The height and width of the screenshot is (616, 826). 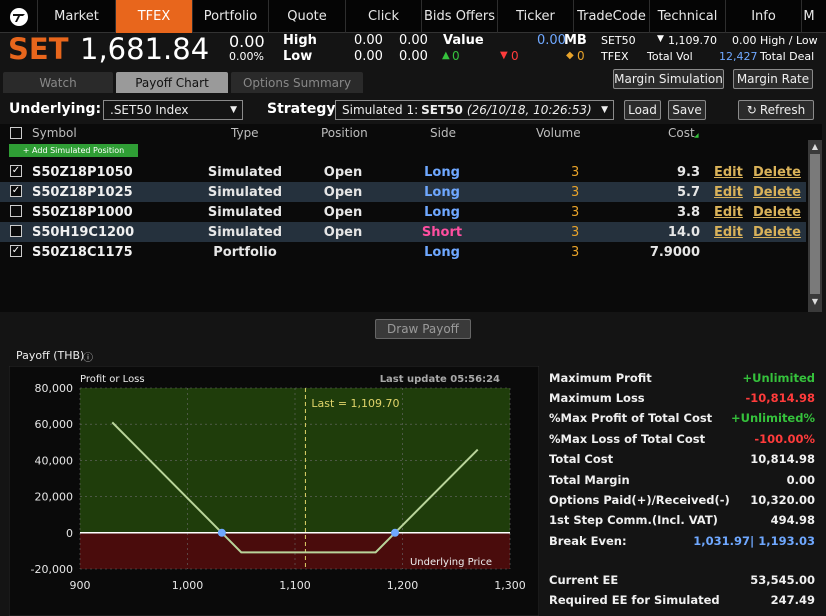 What do you see at coordinates (815, 302) in the screenshot?
I see `scroll-down-icon: ▼` at bounding box center [815, 302].